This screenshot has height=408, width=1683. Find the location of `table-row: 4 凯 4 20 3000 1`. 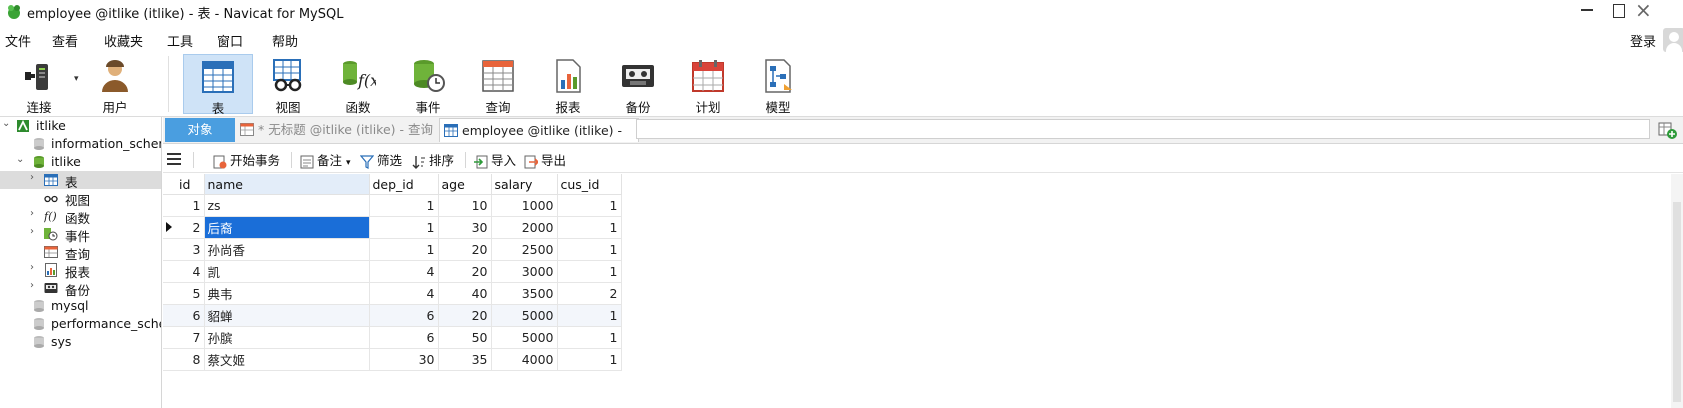

table-row: 4 凯 4 20 3000 1 is located at coordinates (392, 271).